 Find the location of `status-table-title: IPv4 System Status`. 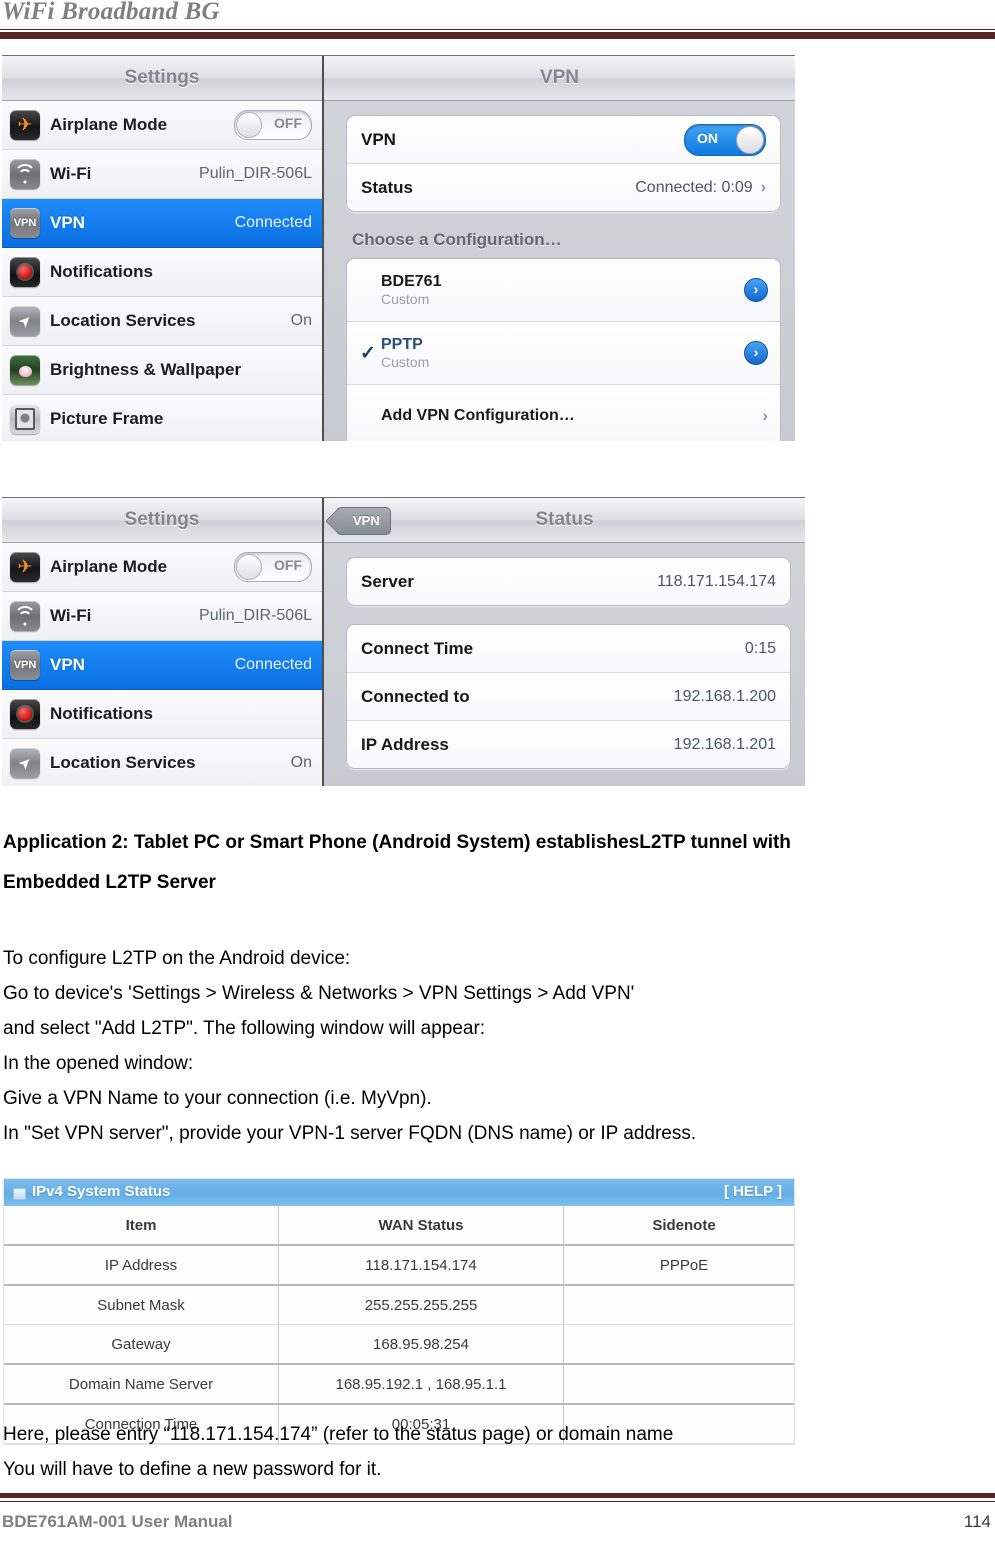

status-table-title: IPv4 System Status is located at coordinates (101, 1191).